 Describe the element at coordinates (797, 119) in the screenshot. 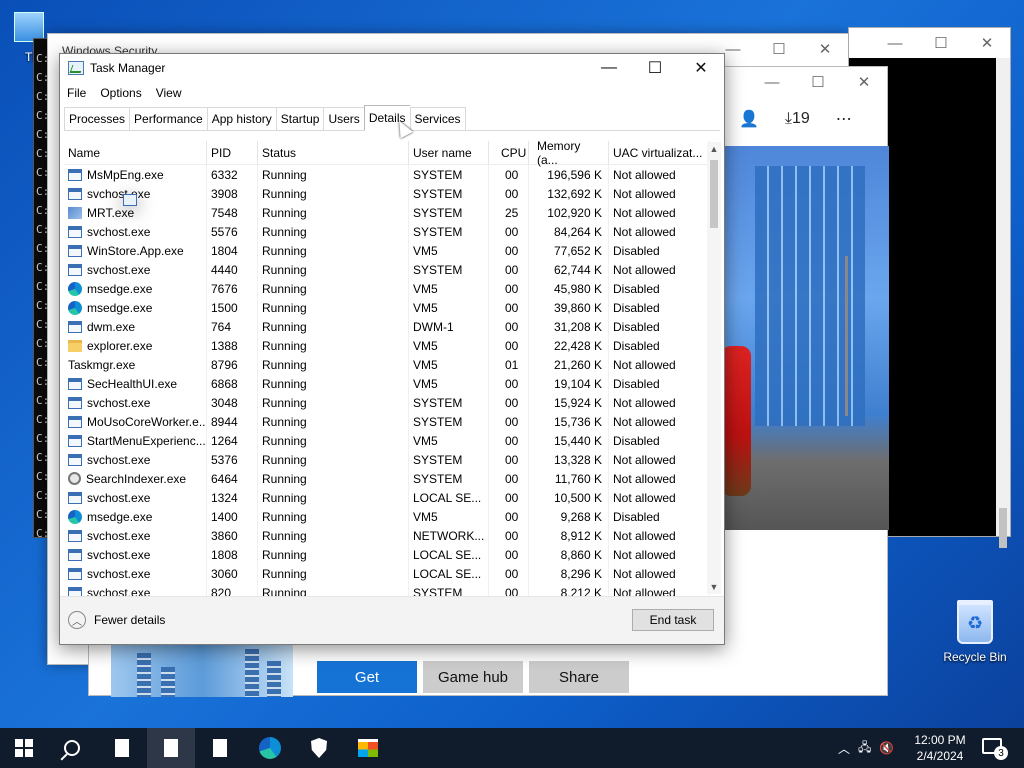

I see `downloads-button: ⤓19` at that location.